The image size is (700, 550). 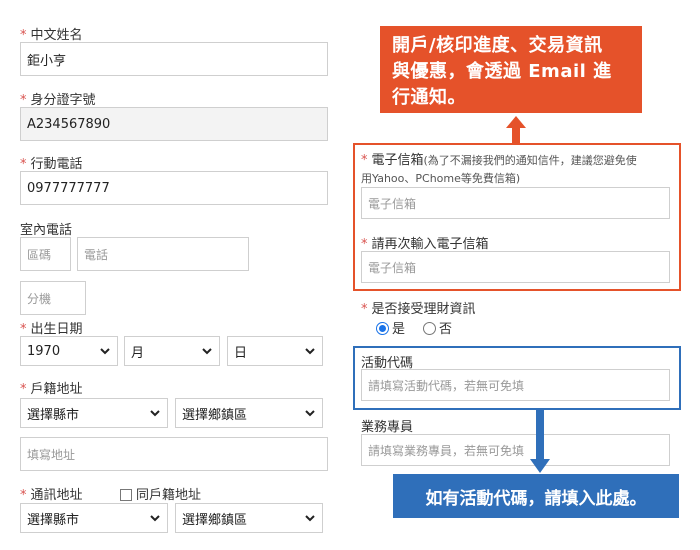 What do you see at coordinates (511, 69) in the screenshot?
I see `email-notice-callout: 開戶/核印進度、交易資訊 與優惠，會透過 Email 進 行通知。` at bounding box center [511, 69].